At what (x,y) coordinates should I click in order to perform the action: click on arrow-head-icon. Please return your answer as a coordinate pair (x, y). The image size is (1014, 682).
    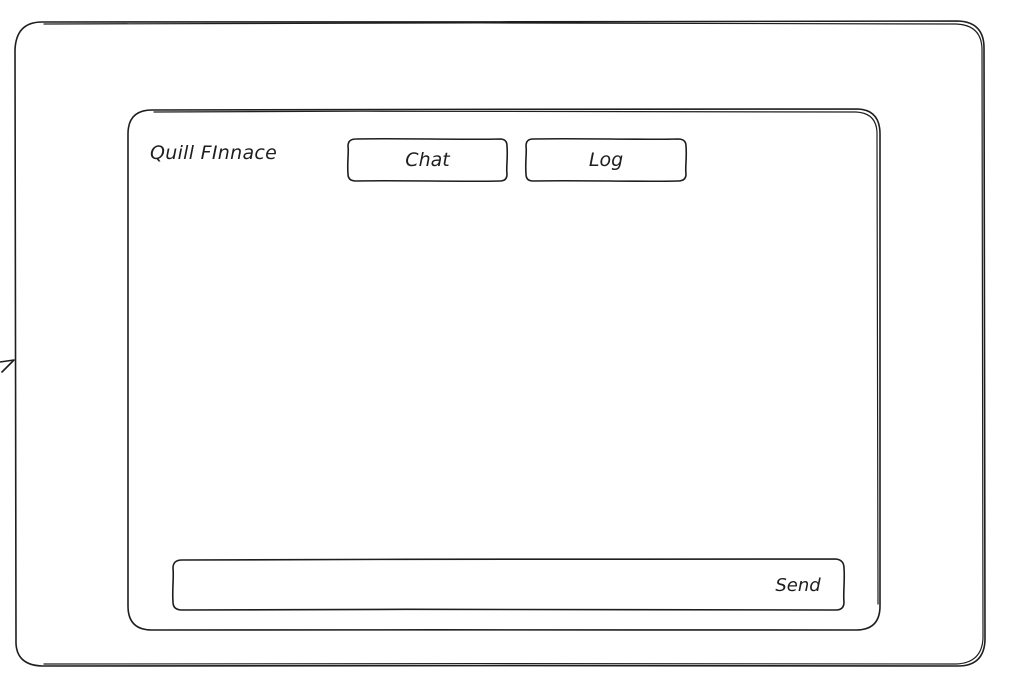
    Looking at the image, I should click on (7, 366).